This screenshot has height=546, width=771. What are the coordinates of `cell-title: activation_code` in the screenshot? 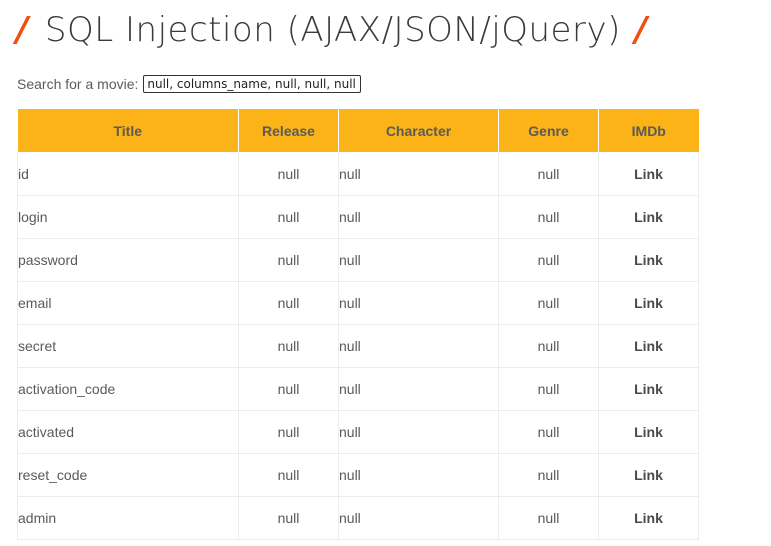 It's located at (128, 389).